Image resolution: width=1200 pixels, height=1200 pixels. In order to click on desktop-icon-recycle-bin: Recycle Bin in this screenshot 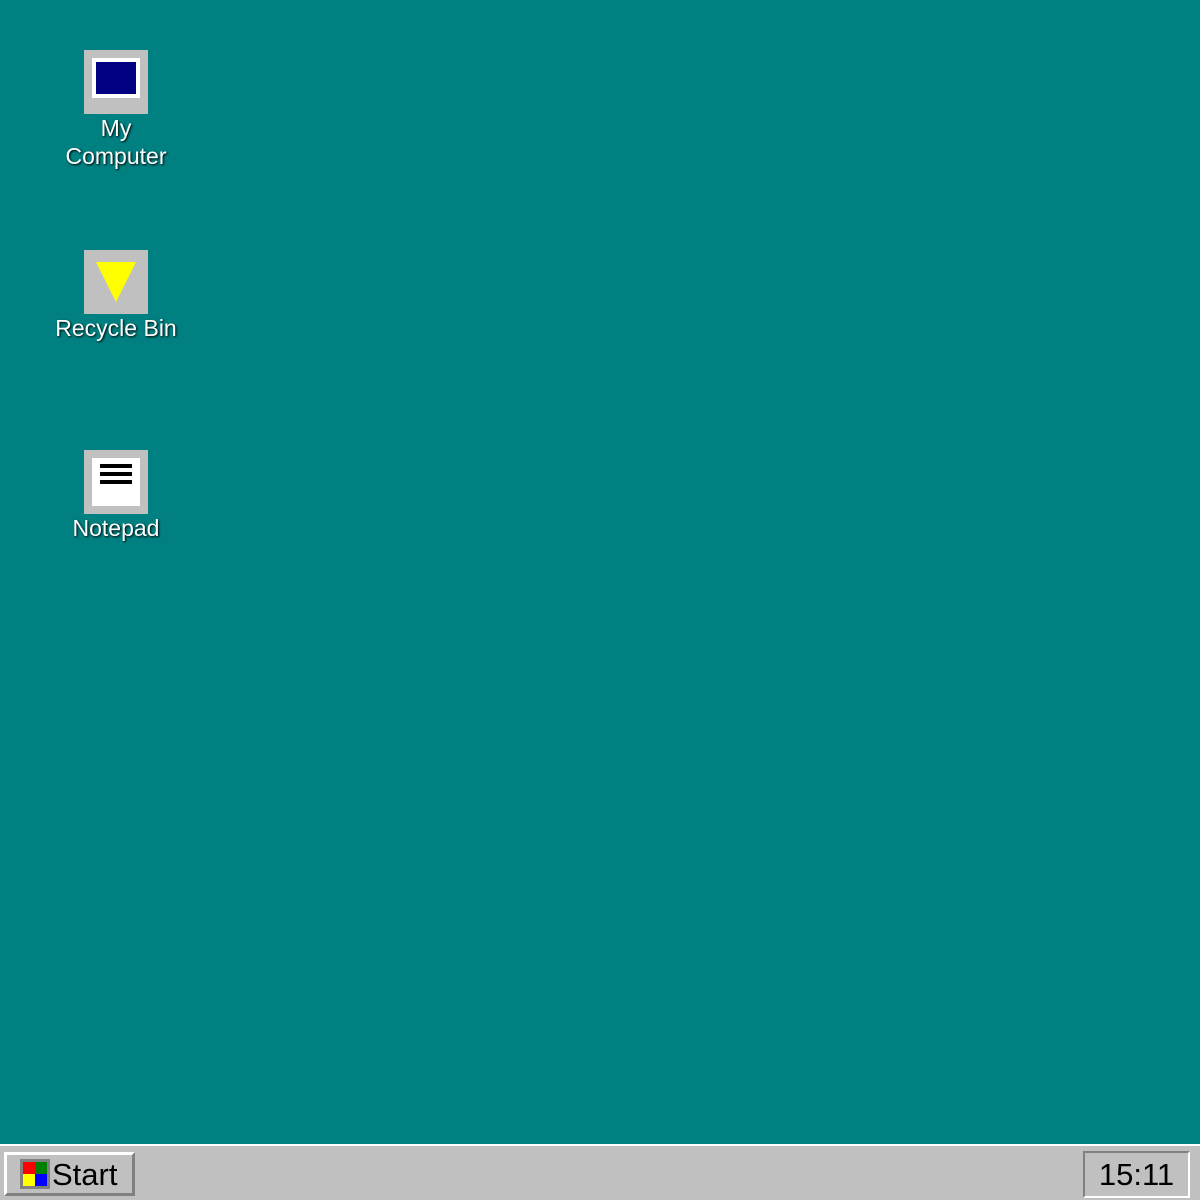, I will do `click(116, 296)`.